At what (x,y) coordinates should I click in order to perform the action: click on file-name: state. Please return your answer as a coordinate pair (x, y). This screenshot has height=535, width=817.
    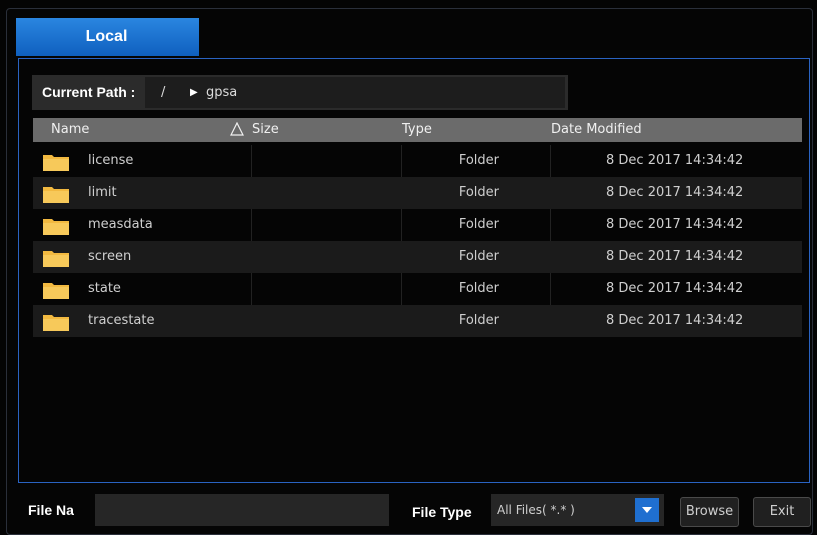
    Looking at the image, I should click on (104, 288).